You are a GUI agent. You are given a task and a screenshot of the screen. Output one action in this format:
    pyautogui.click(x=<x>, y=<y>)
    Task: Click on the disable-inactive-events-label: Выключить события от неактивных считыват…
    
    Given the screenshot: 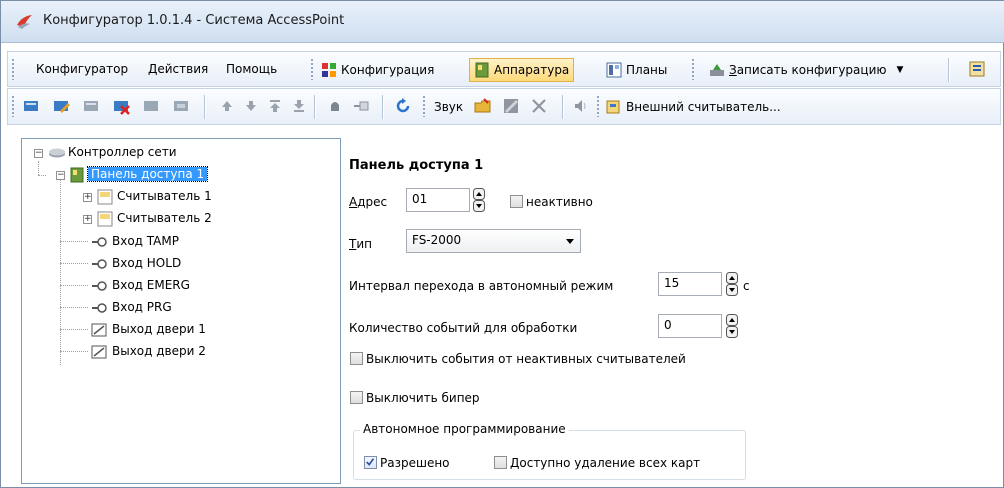 What is the action you would take?
    pyautogui.click(x=526, y=359)
    